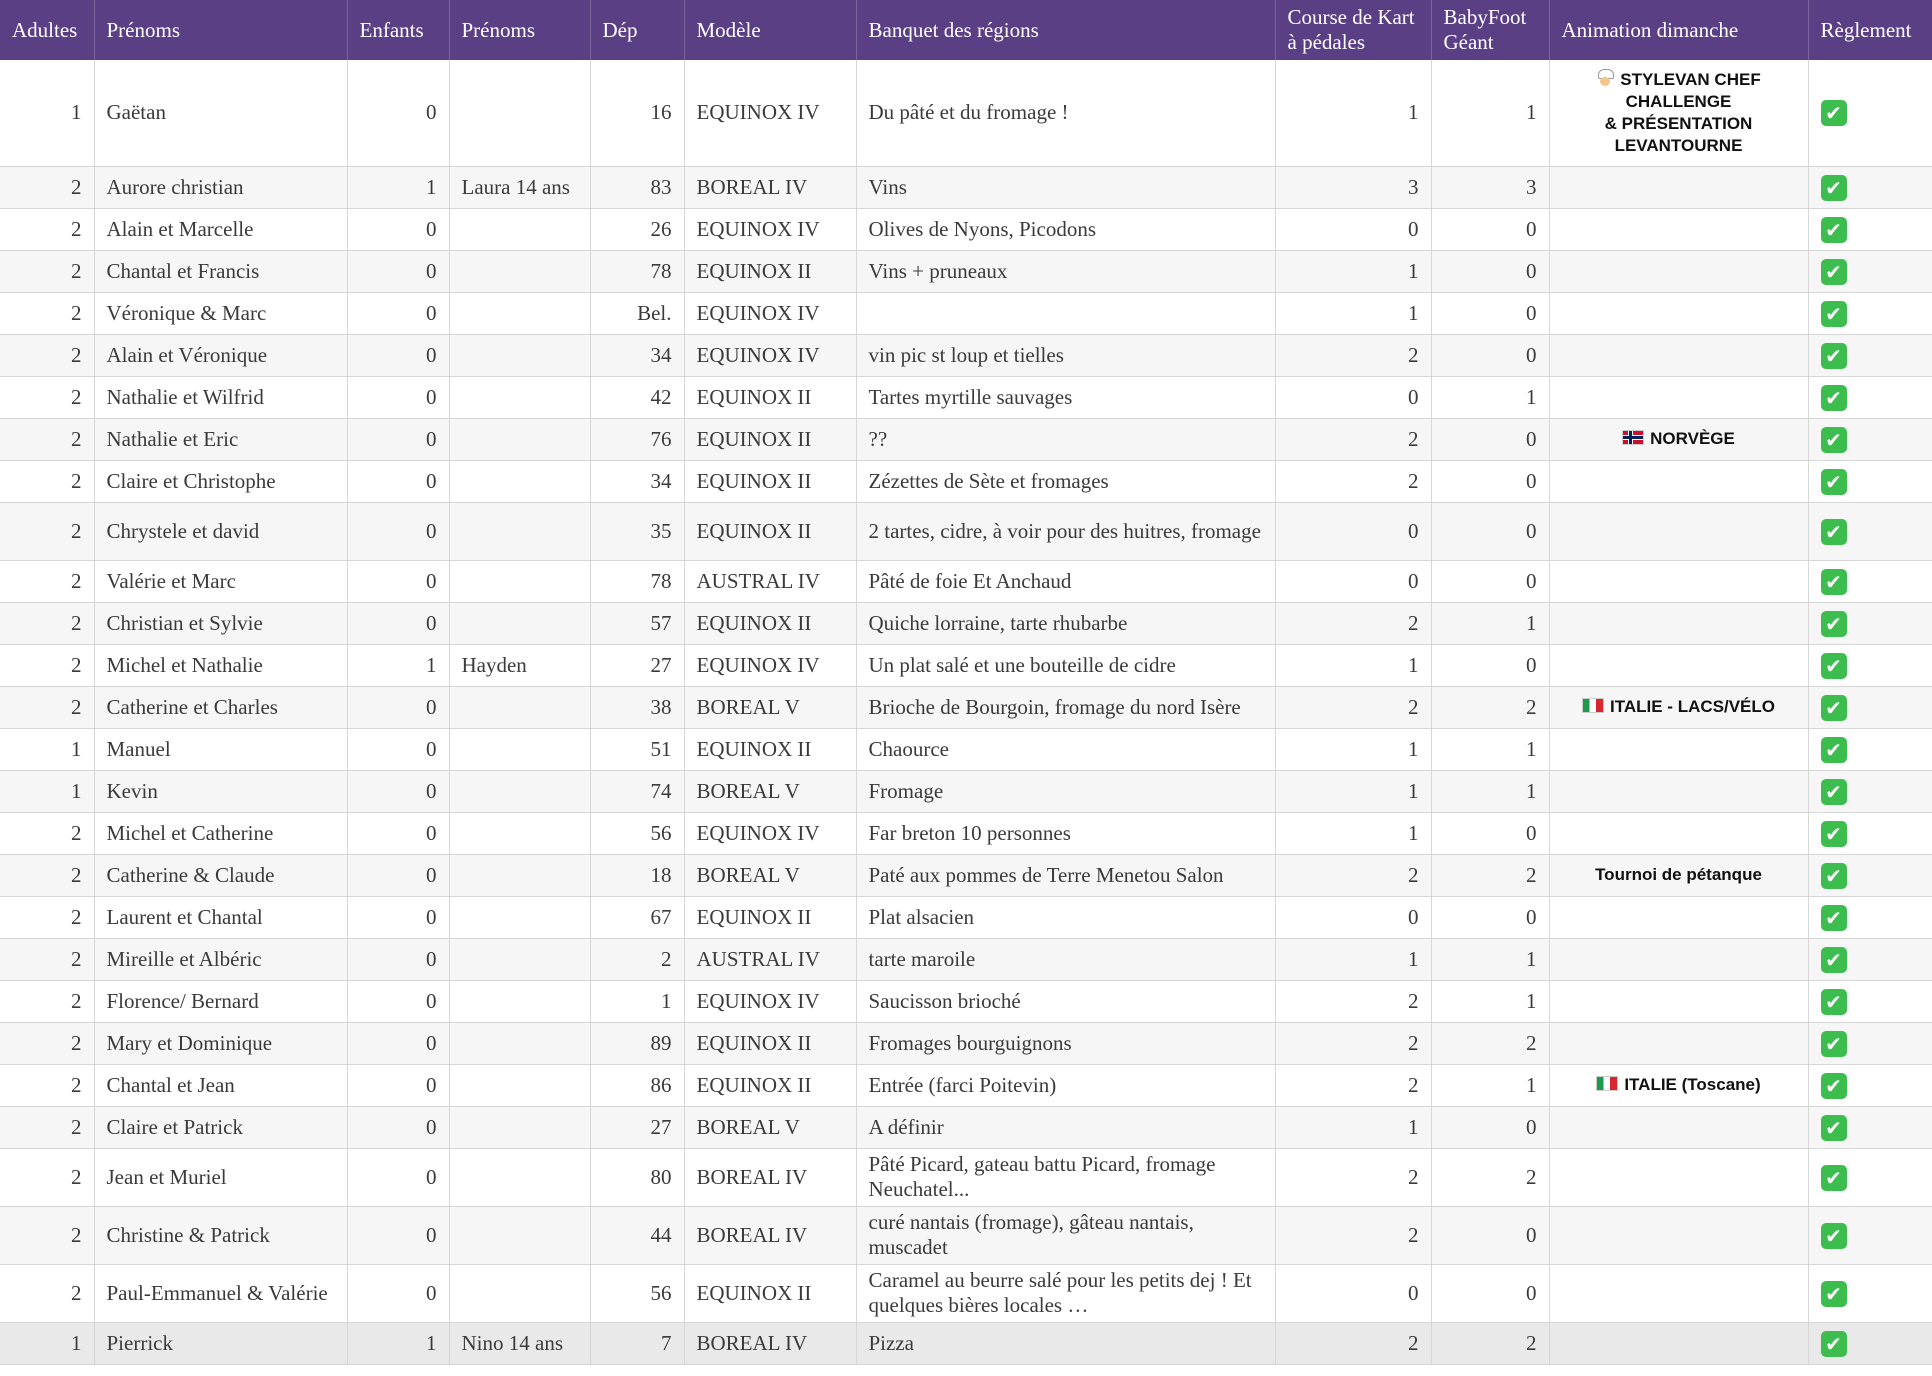  What do you see at coordinates (637, 397) in the screenshot?
I see `cell-dep: 42` at bounding box center [637, 397].